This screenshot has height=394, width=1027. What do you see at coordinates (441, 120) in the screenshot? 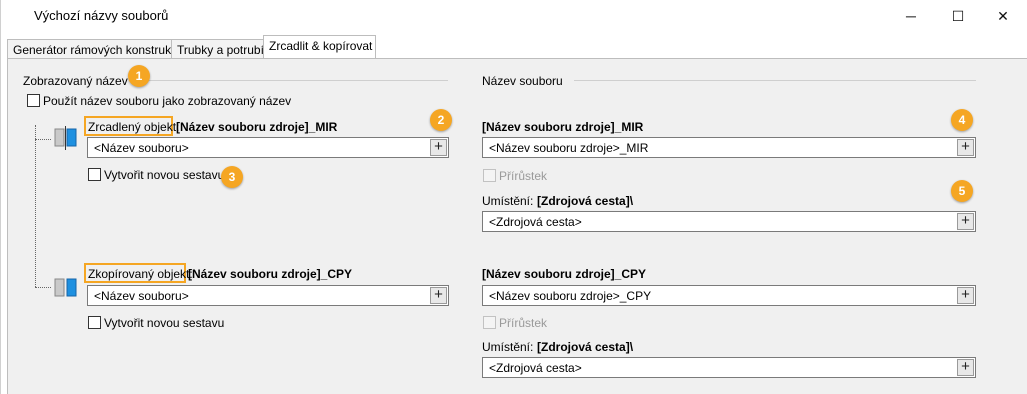
I see `callout-2: 2` at bounding box center [441, 120].